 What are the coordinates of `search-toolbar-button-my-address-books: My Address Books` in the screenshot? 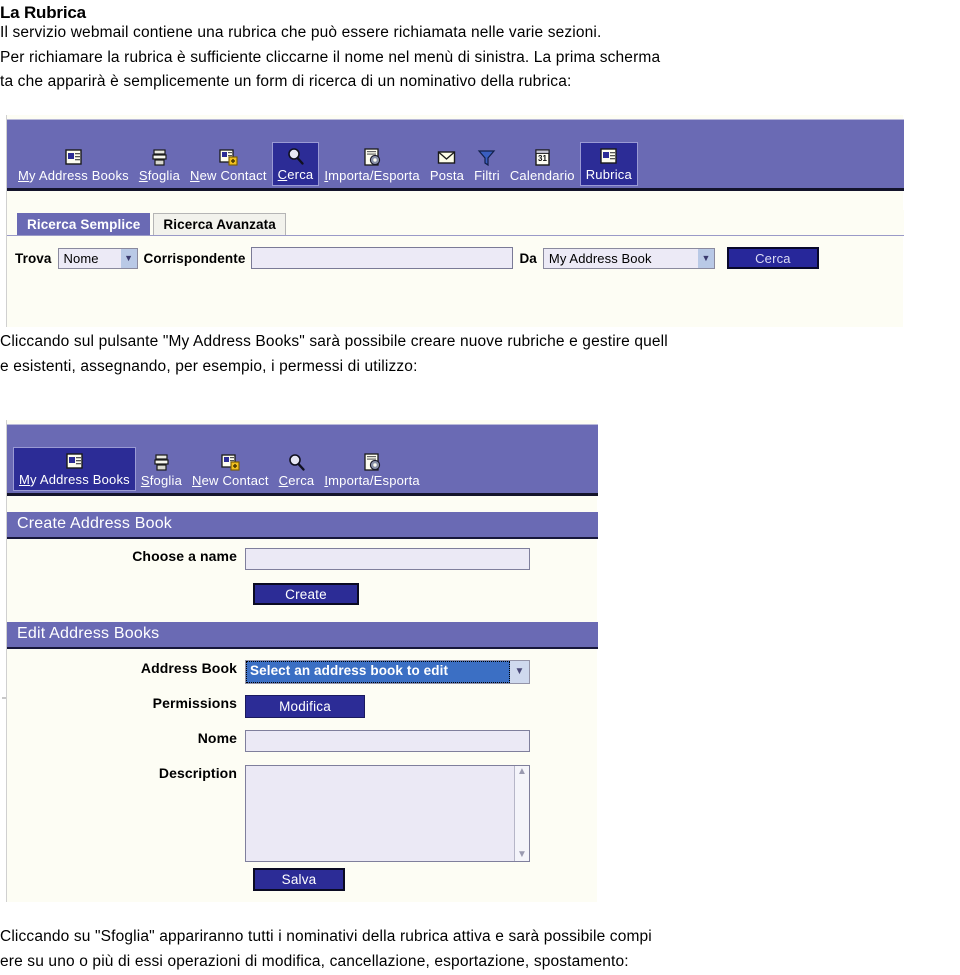 It's located at (73, 165).